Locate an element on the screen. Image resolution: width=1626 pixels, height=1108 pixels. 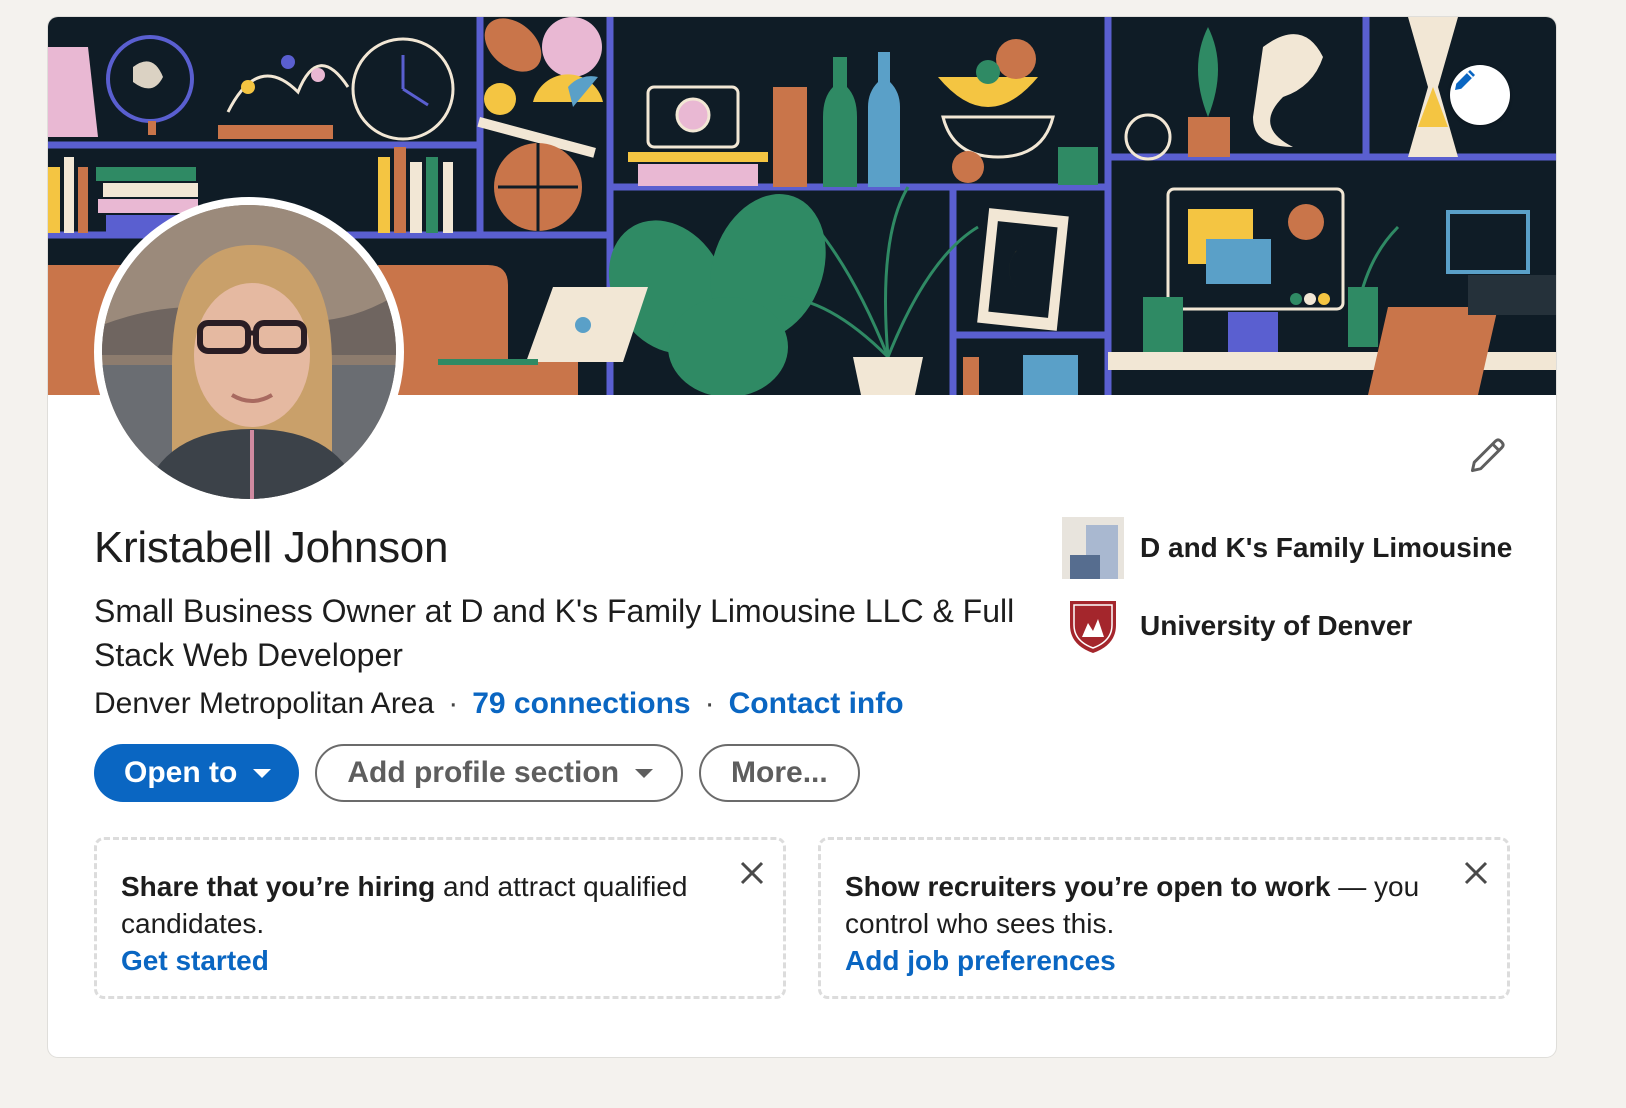
add-job-preferences-link: Add job preferences is located at coordinates (1164, 960).